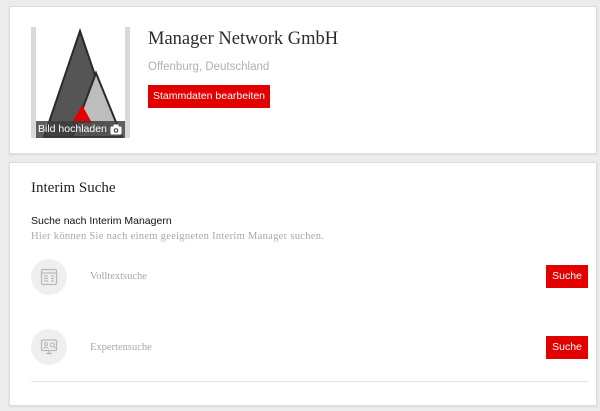  What do you see at coordinates (209, 96) in the screenshot?
I see `edit-master-data-button: Stammdaten bearbeiten` at bounding box center [209, 96].